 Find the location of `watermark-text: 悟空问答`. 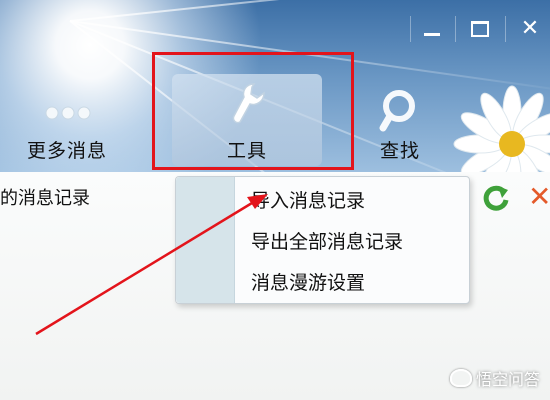

watermark-text: 悟空问答 is located at coordinates (507, 379).